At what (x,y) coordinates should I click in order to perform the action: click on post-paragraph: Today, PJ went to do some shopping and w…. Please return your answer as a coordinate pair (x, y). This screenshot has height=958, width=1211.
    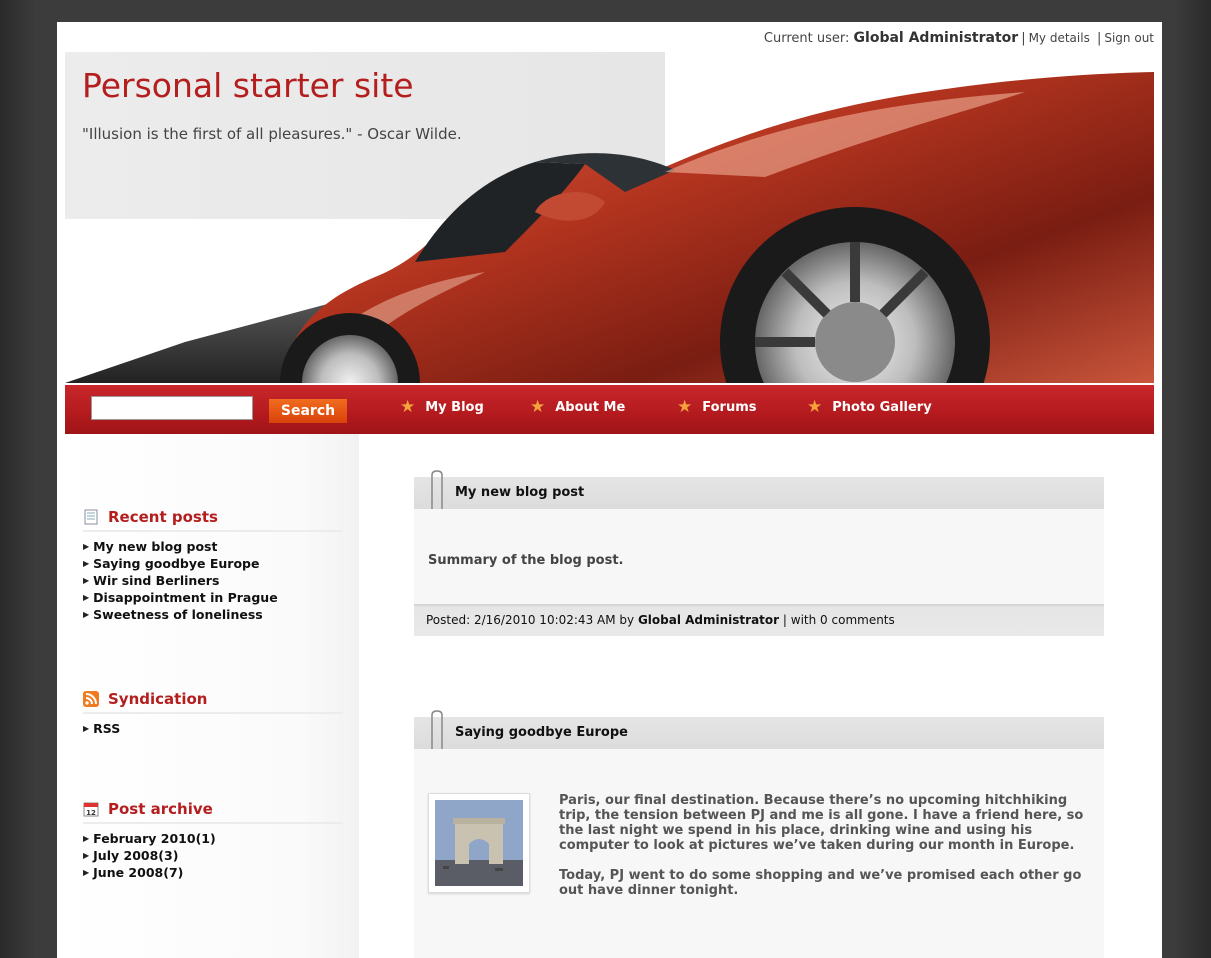
    Looking at the image, I should click on (820, 883).